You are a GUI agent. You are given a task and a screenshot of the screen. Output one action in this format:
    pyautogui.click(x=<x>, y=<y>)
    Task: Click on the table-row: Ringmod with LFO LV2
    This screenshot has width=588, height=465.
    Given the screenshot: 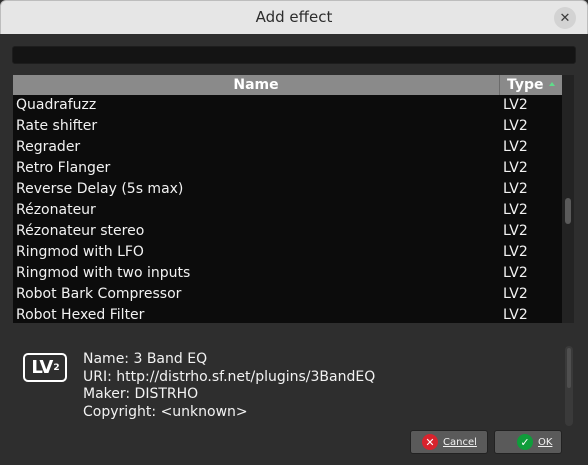 What is the action you would take?
    pyautogui.click(x=287, y=252)
    